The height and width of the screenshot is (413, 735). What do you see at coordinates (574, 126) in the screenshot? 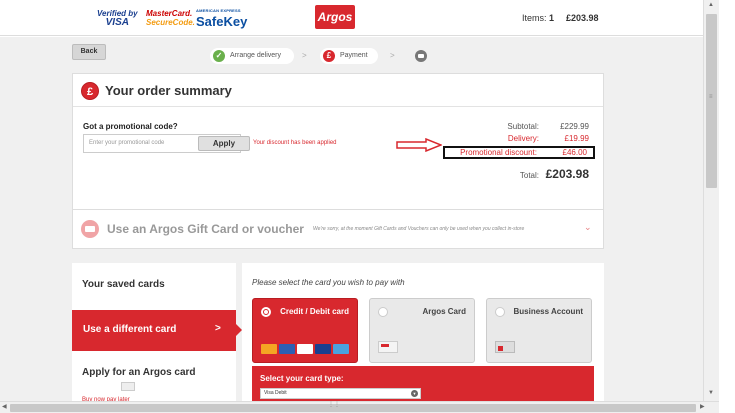
I see `subtotal-value: £229.99` at bounding box center [574, 126].